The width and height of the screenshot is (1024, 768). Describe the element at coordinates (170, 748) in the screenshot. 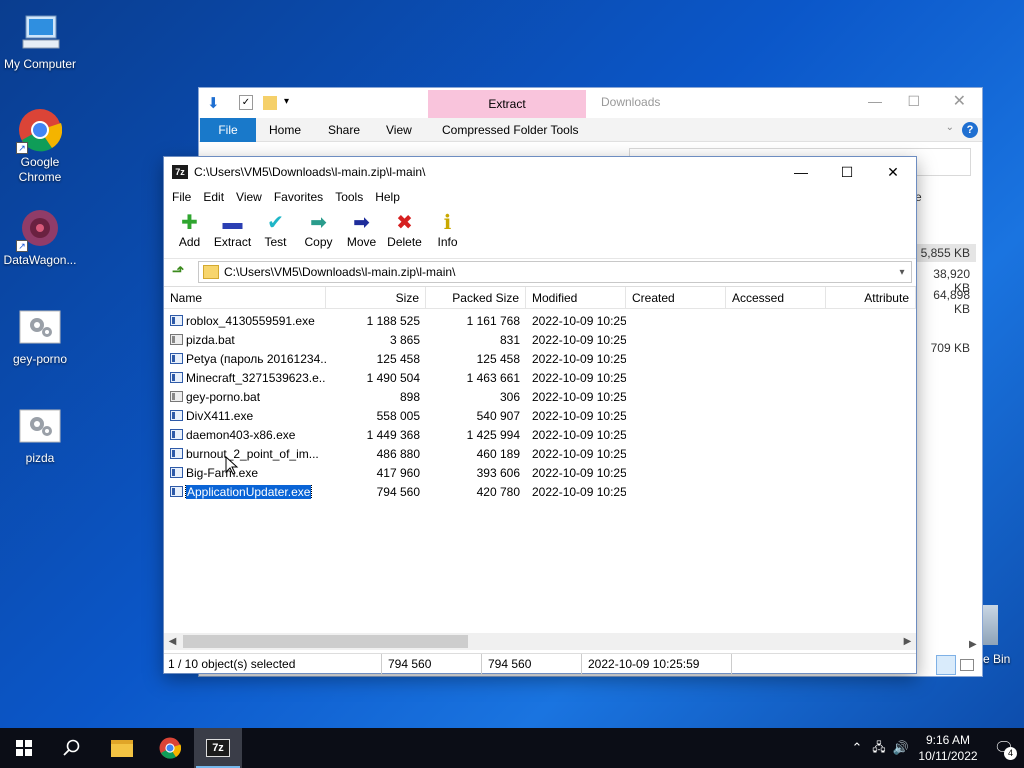

I see `taskbar-chrome` at that location.